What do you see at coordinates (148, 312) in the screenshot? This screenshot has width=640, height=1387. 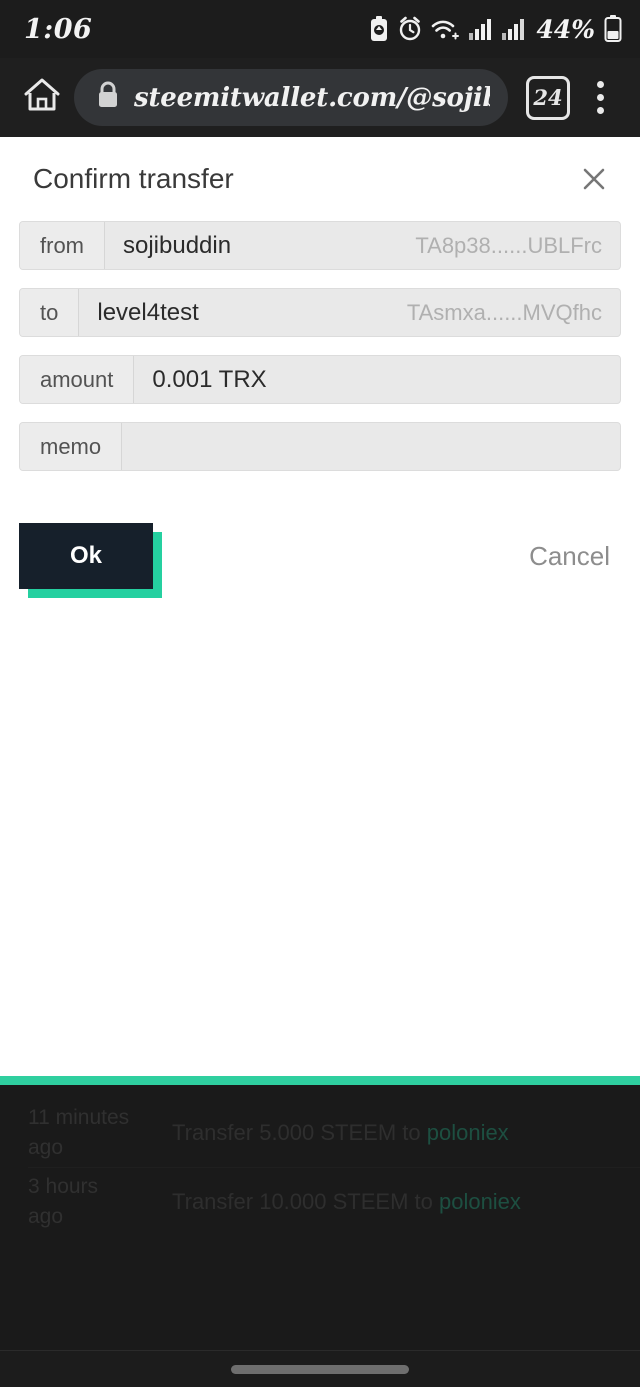 I see `to-username: level4test` at bounding box center [148, 312].